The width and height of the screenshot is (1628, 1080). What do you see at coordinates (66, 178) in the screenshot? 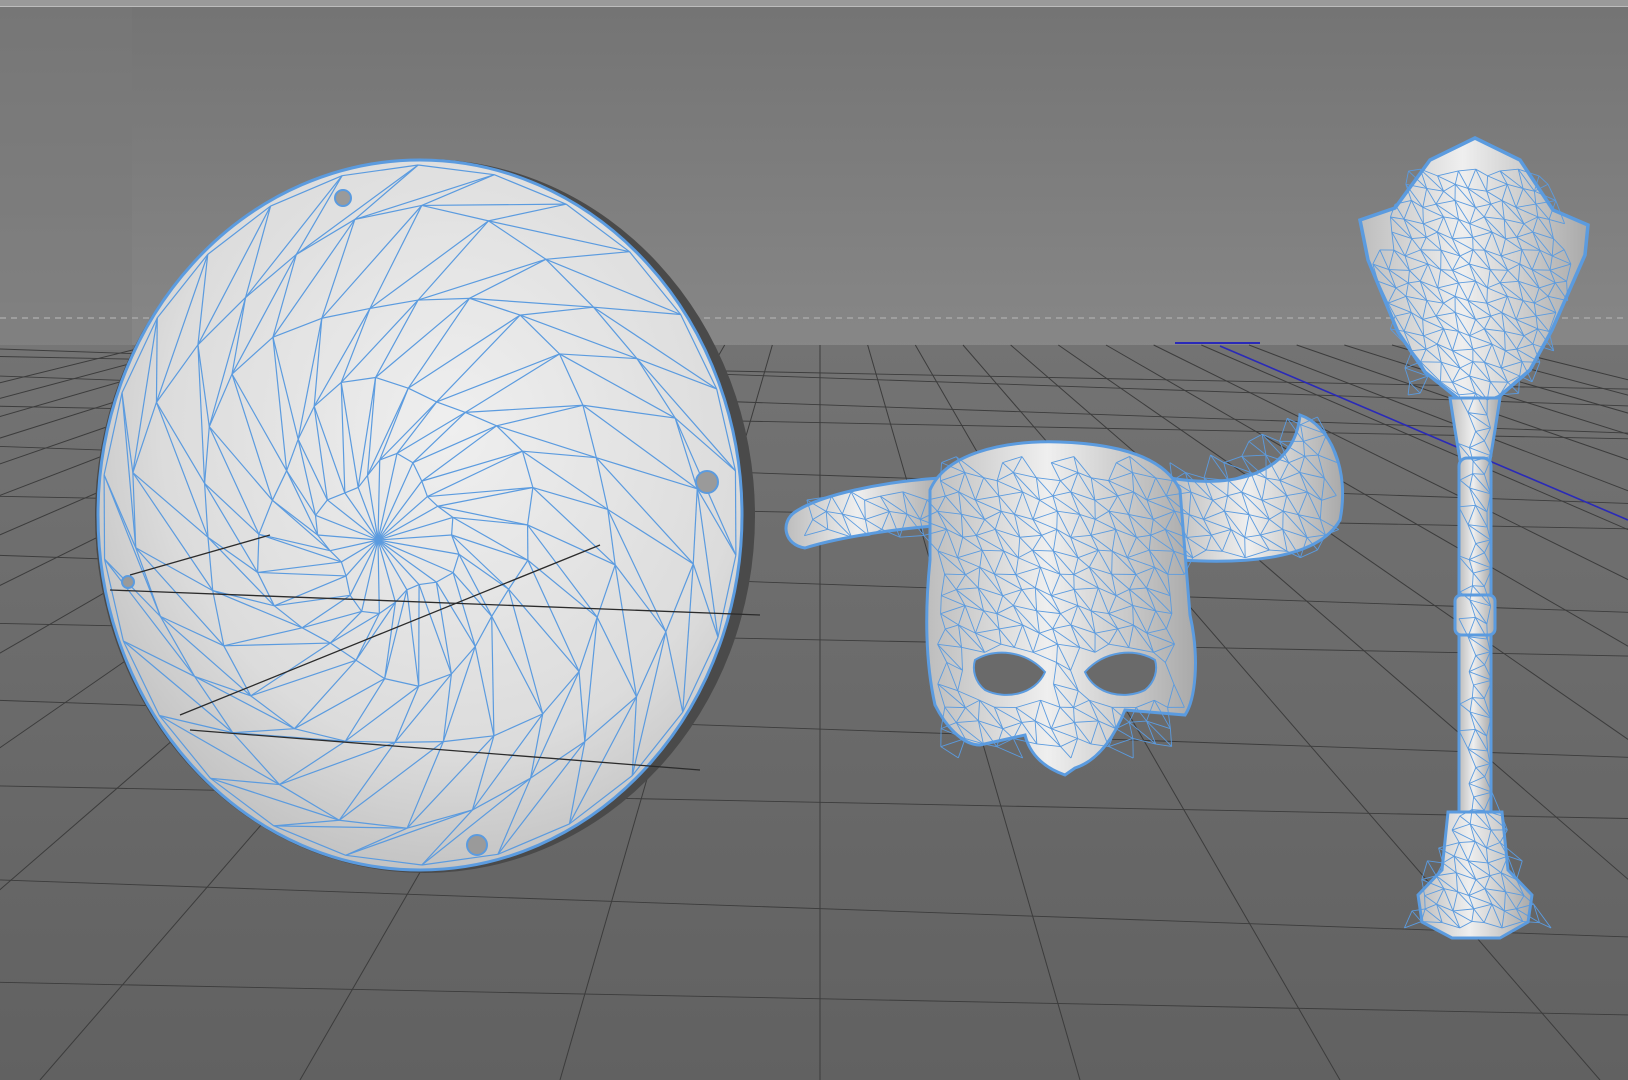
I see `backdrop-left-panel` at bounding box center [66, 178].